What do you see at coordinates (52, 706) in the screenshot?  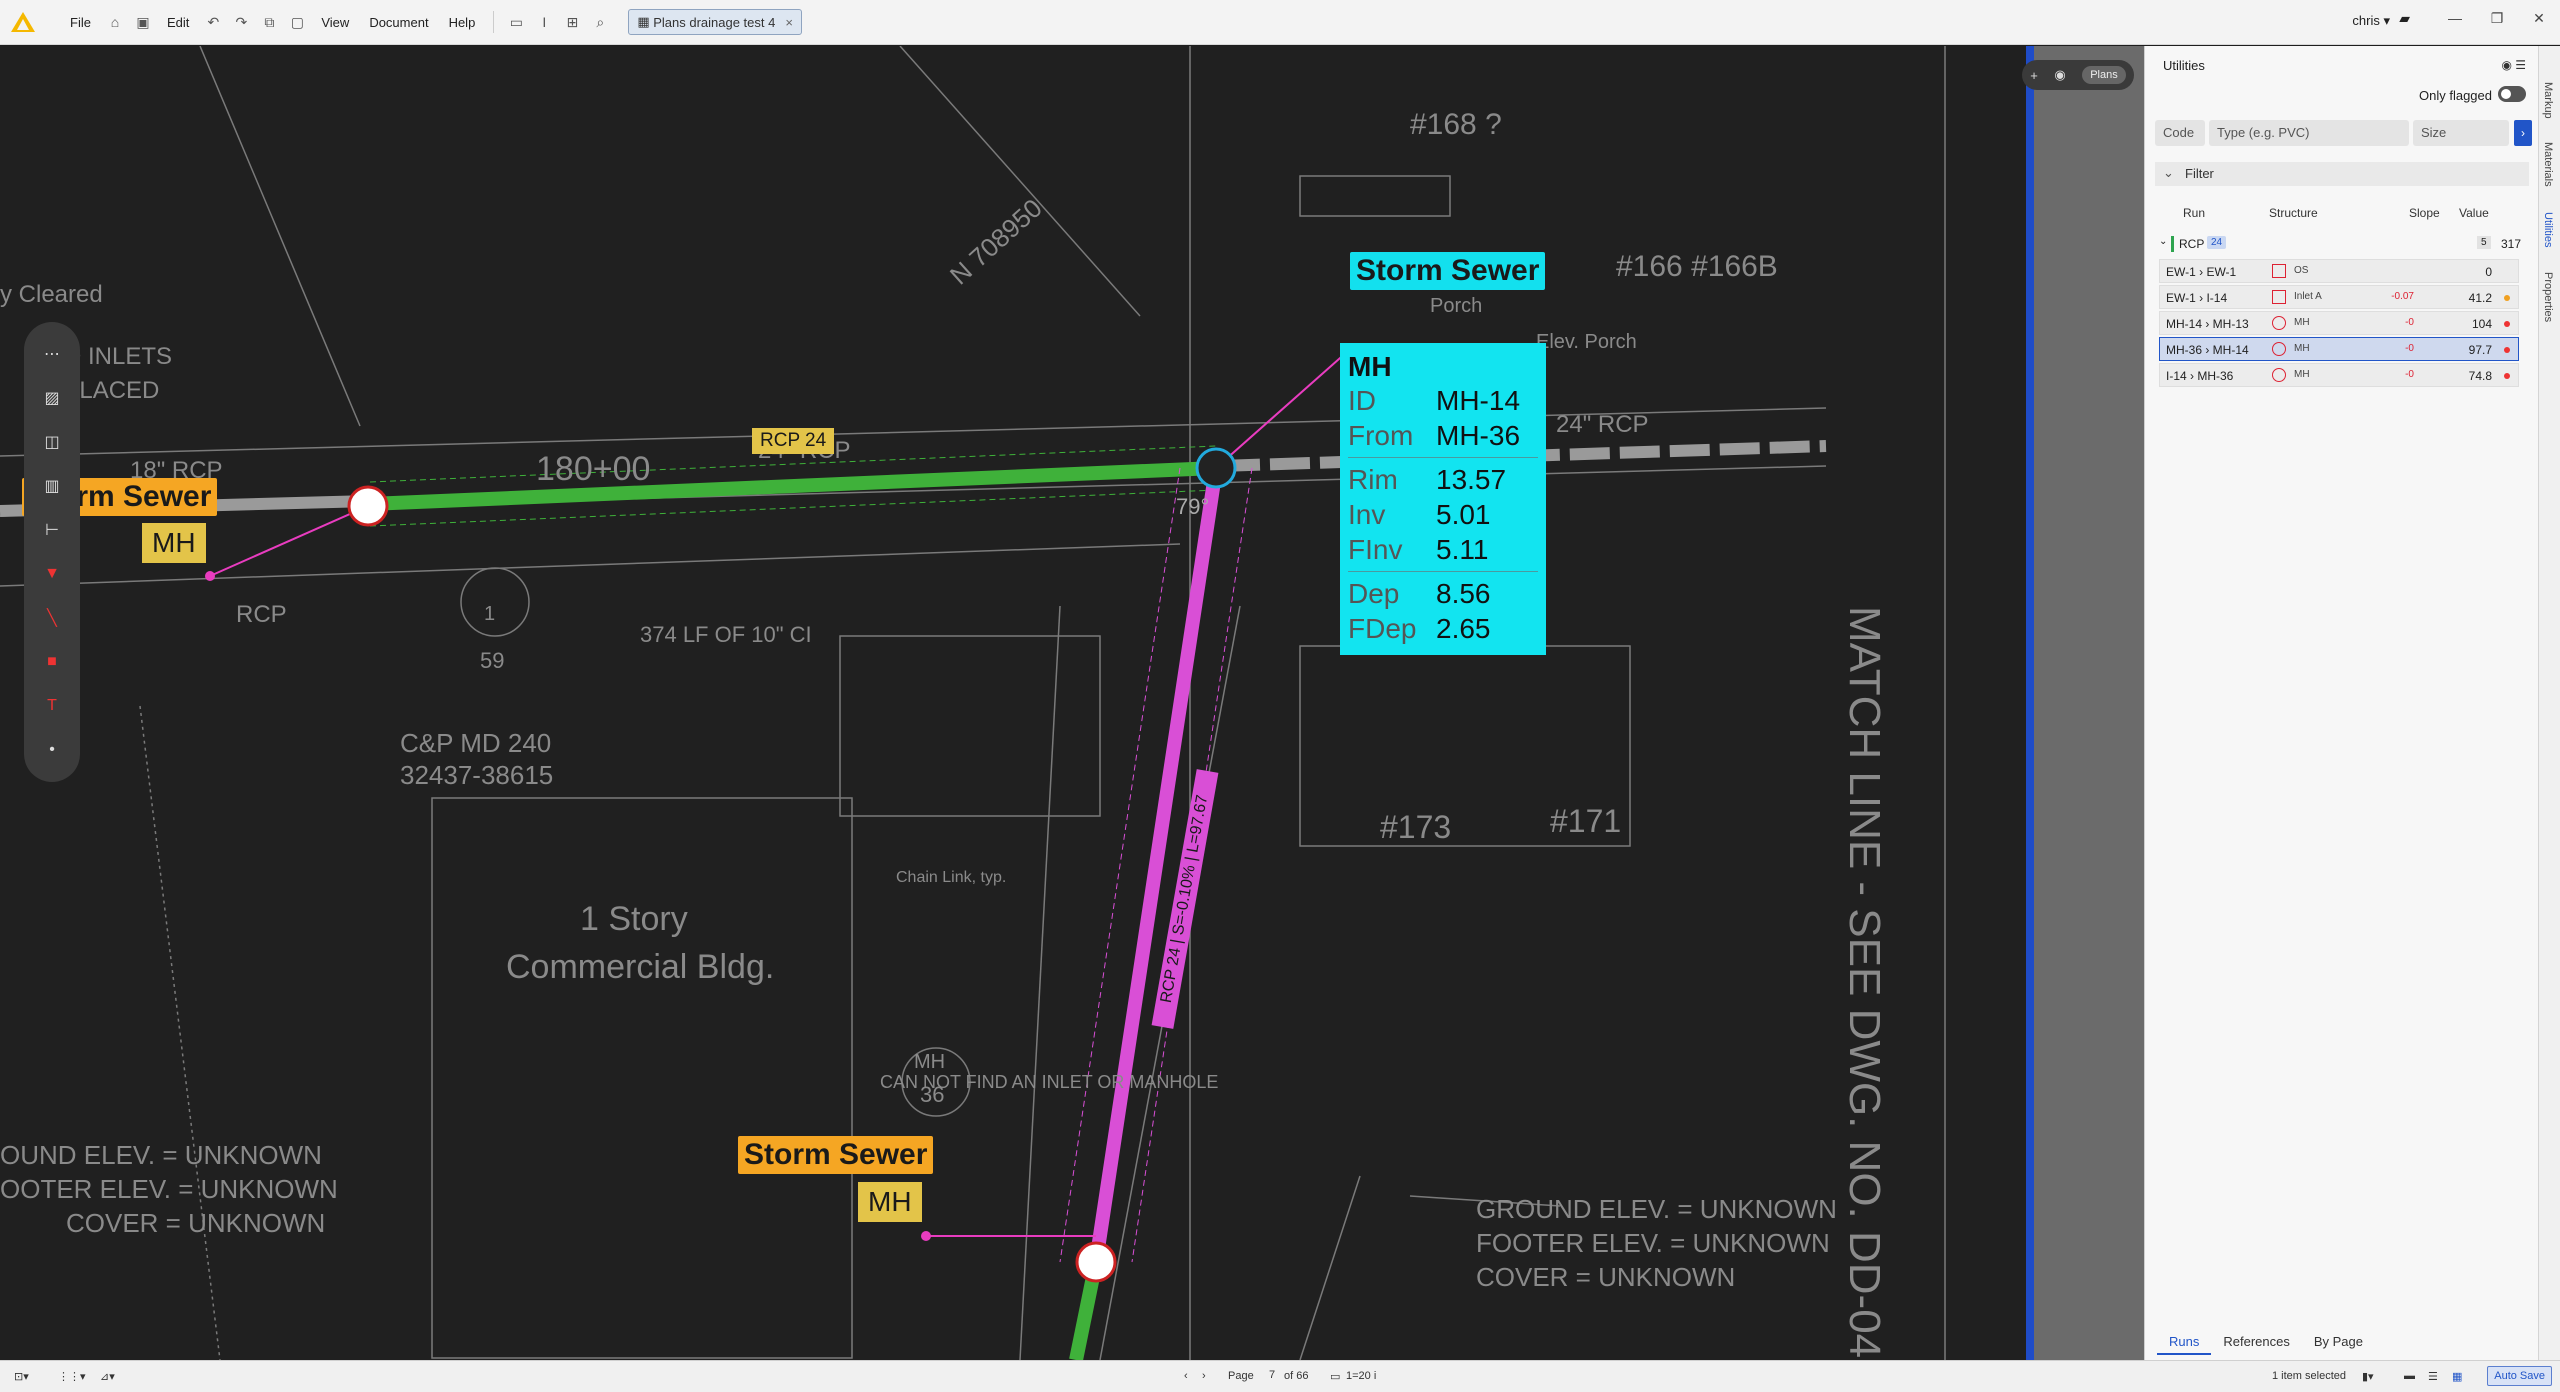 I see `text-box-icon: T` at bounding box center [52, 706].